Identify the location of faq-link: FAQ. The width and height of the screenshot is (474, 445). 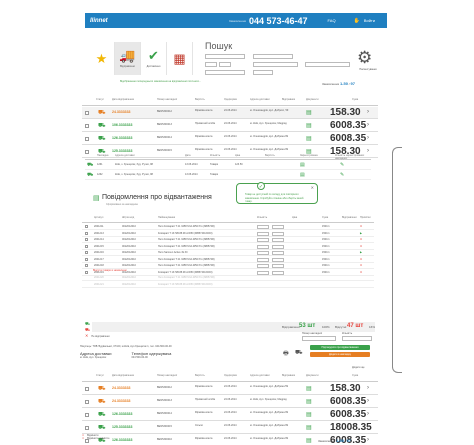
(332, 20).